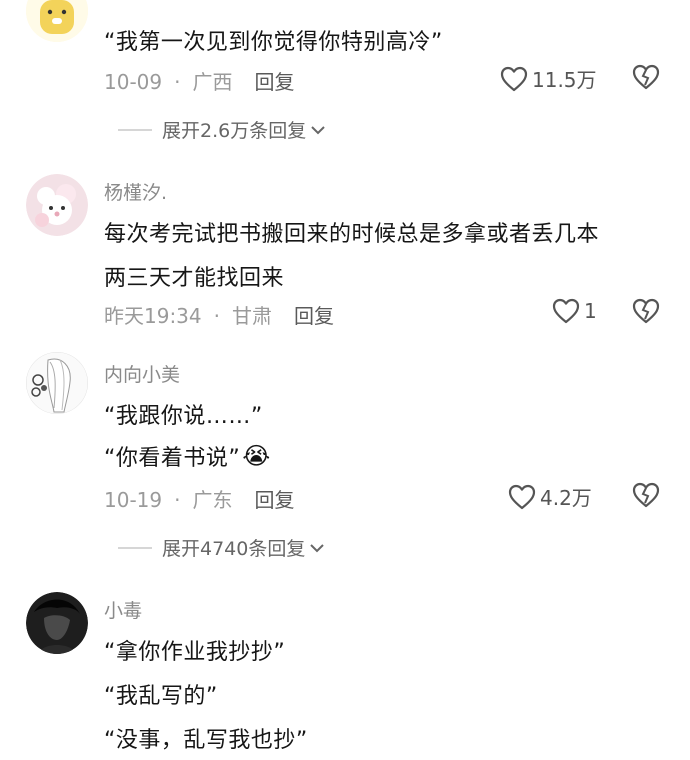  I want to click on comment-text-content: “你看着书说”, so click(172, 458).